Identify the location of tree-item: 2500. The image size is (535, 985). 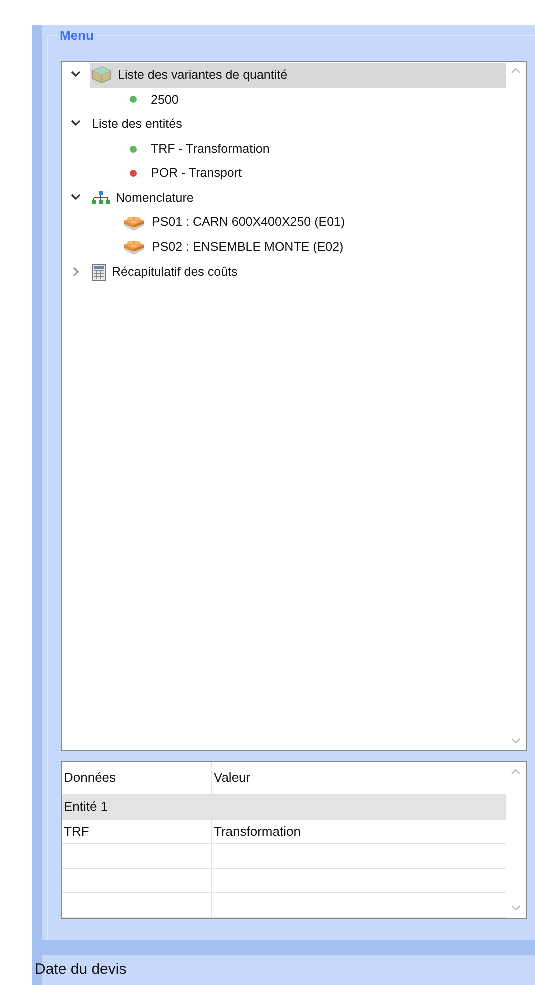
(313, 100).